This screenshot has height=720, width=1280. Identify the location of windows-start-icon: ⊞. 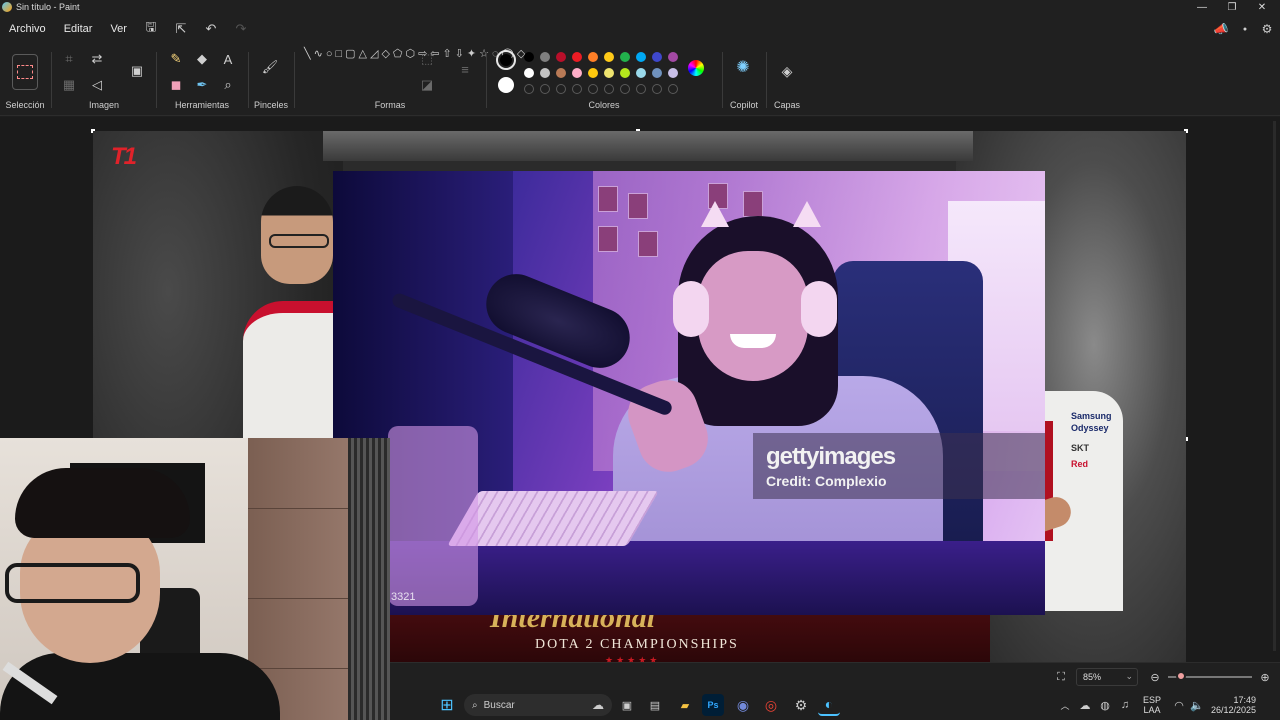
(447, 705).